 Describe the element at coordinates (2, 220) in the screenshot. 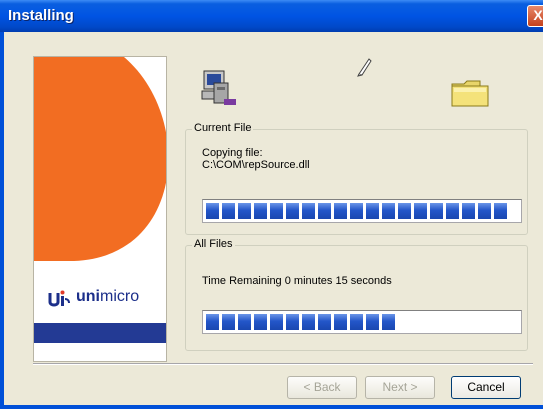

I see `window-frame-left` at that location.